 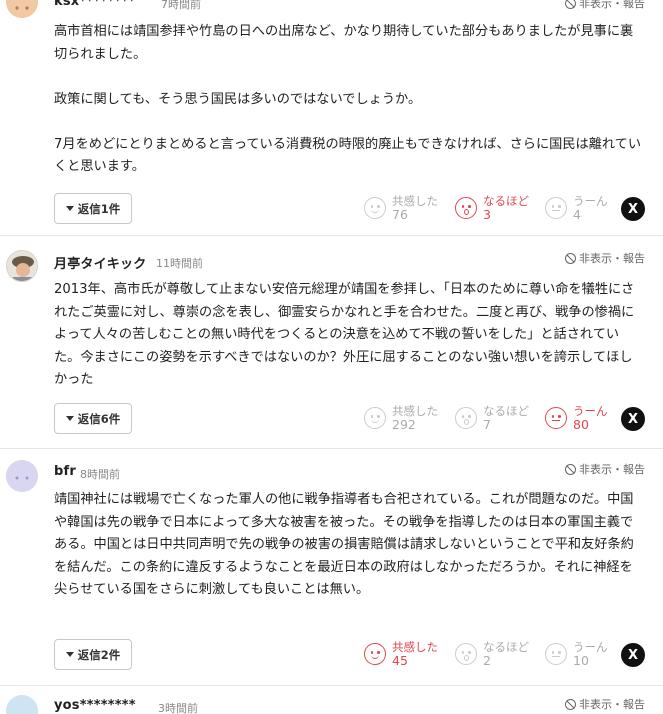 I want to click on reply-toggle-button: 返信6件, so click(x=93, y=418).